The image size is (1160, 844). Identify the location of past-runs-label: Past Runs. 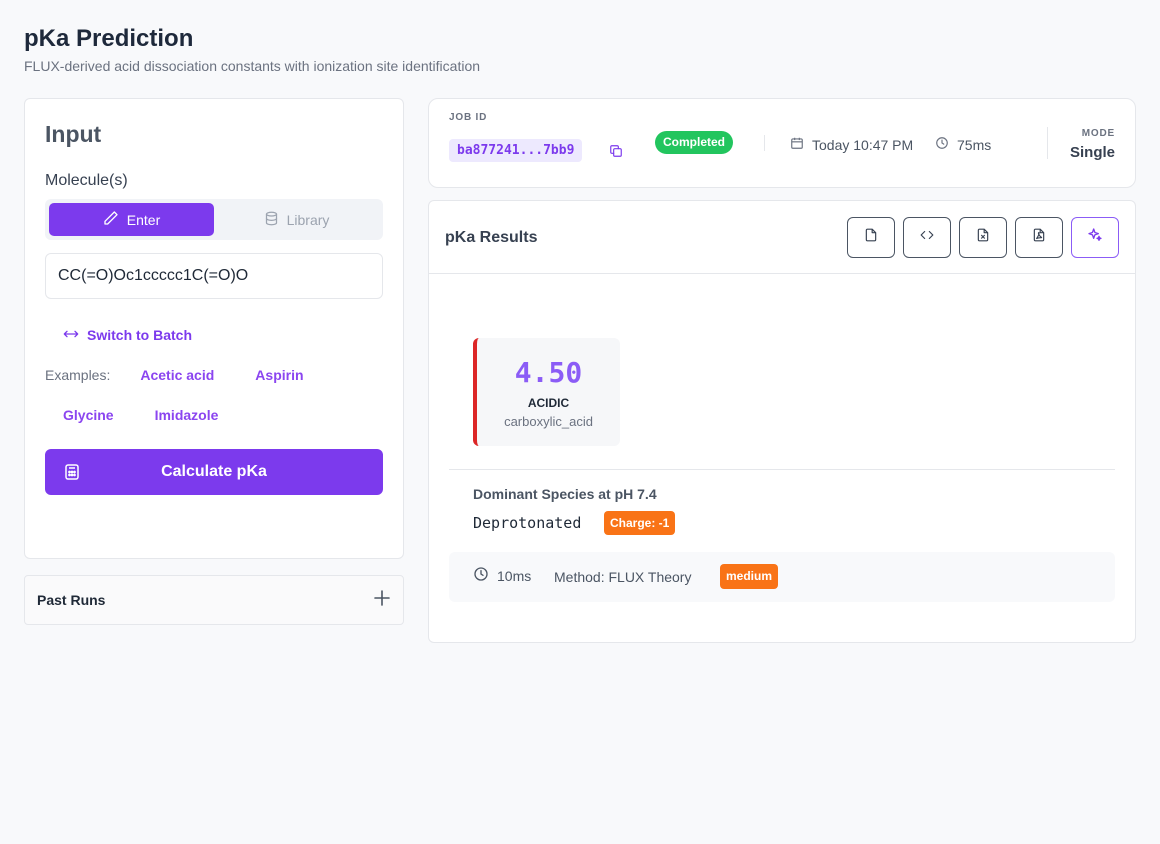
(71, 600).